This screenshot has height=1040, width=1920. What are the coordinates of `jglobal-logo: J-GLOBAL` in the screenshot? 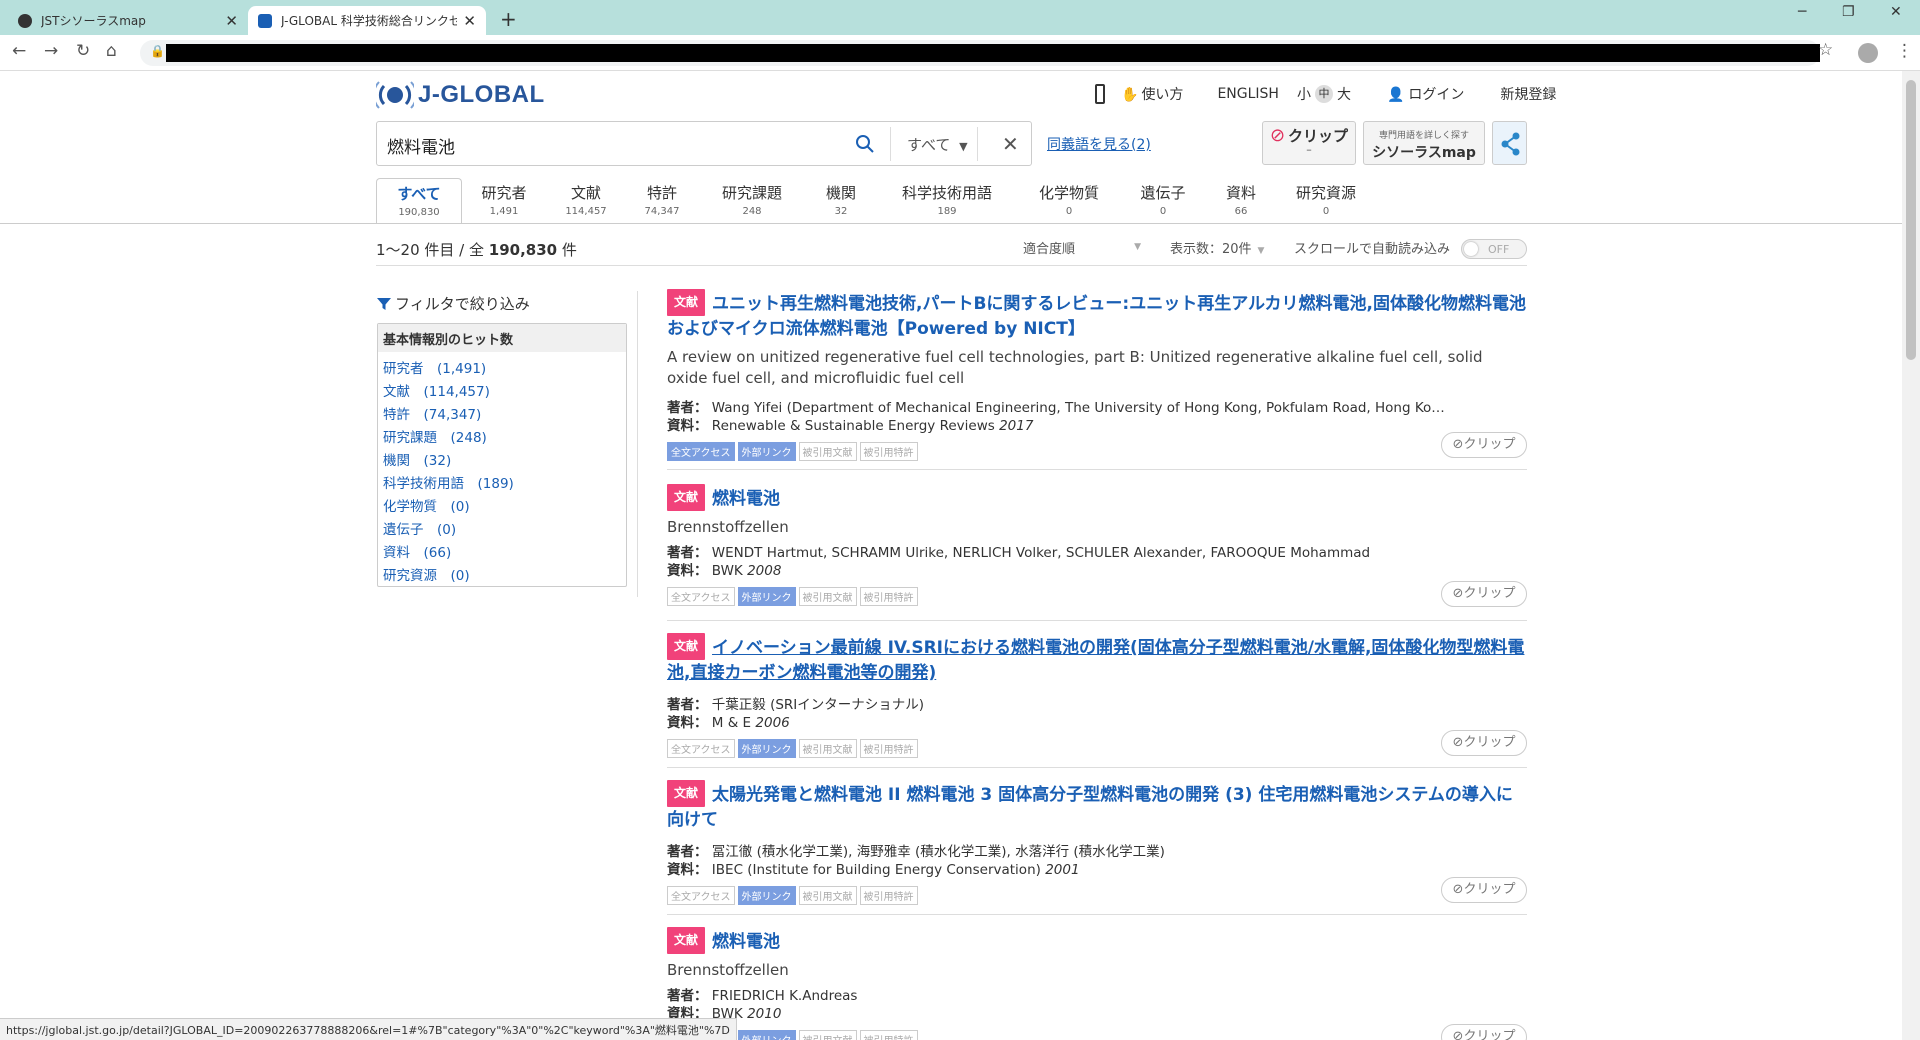 It's located at (458, 95).